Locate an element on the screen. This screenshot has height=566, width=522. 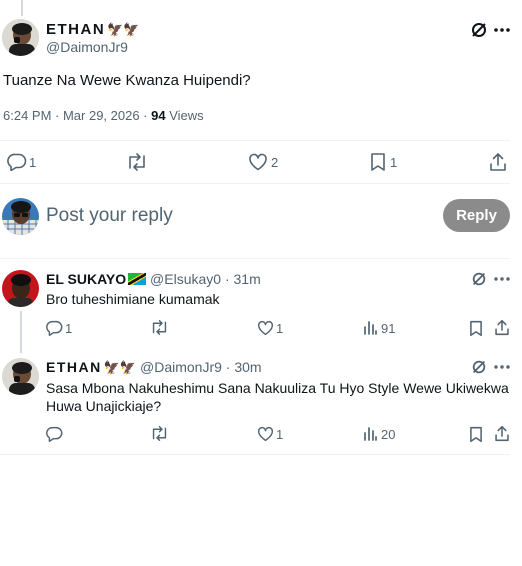
views-count: 91 is located at coordinates (388, 328).